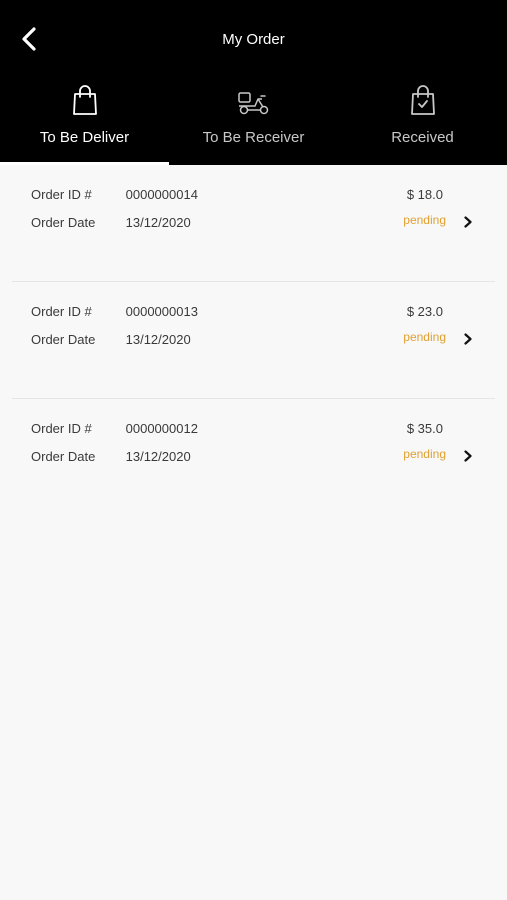 This screenshot has height=900, width=507. What do you see at coordinates (85, 98) in the screenshot?
I see `shopping-bag-icon` at bounding box center [85, 98].